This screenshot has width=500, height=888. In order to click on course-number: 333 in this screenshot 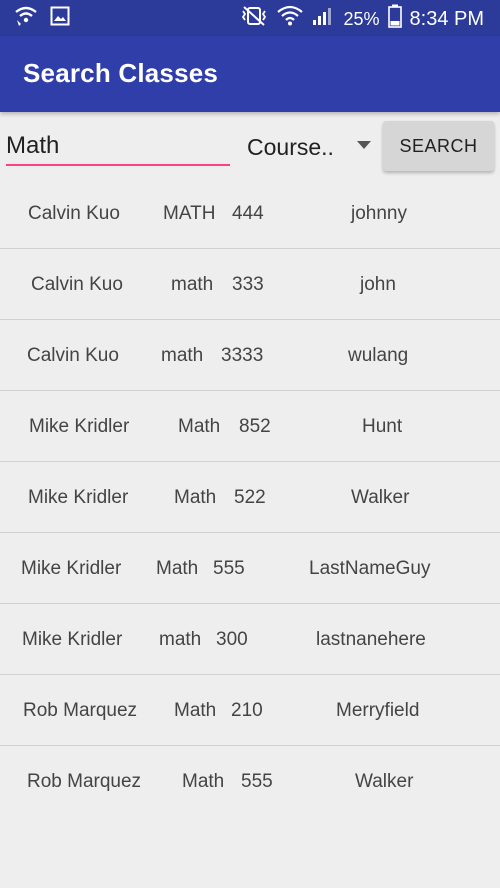, I will do `click(248, 284)`.